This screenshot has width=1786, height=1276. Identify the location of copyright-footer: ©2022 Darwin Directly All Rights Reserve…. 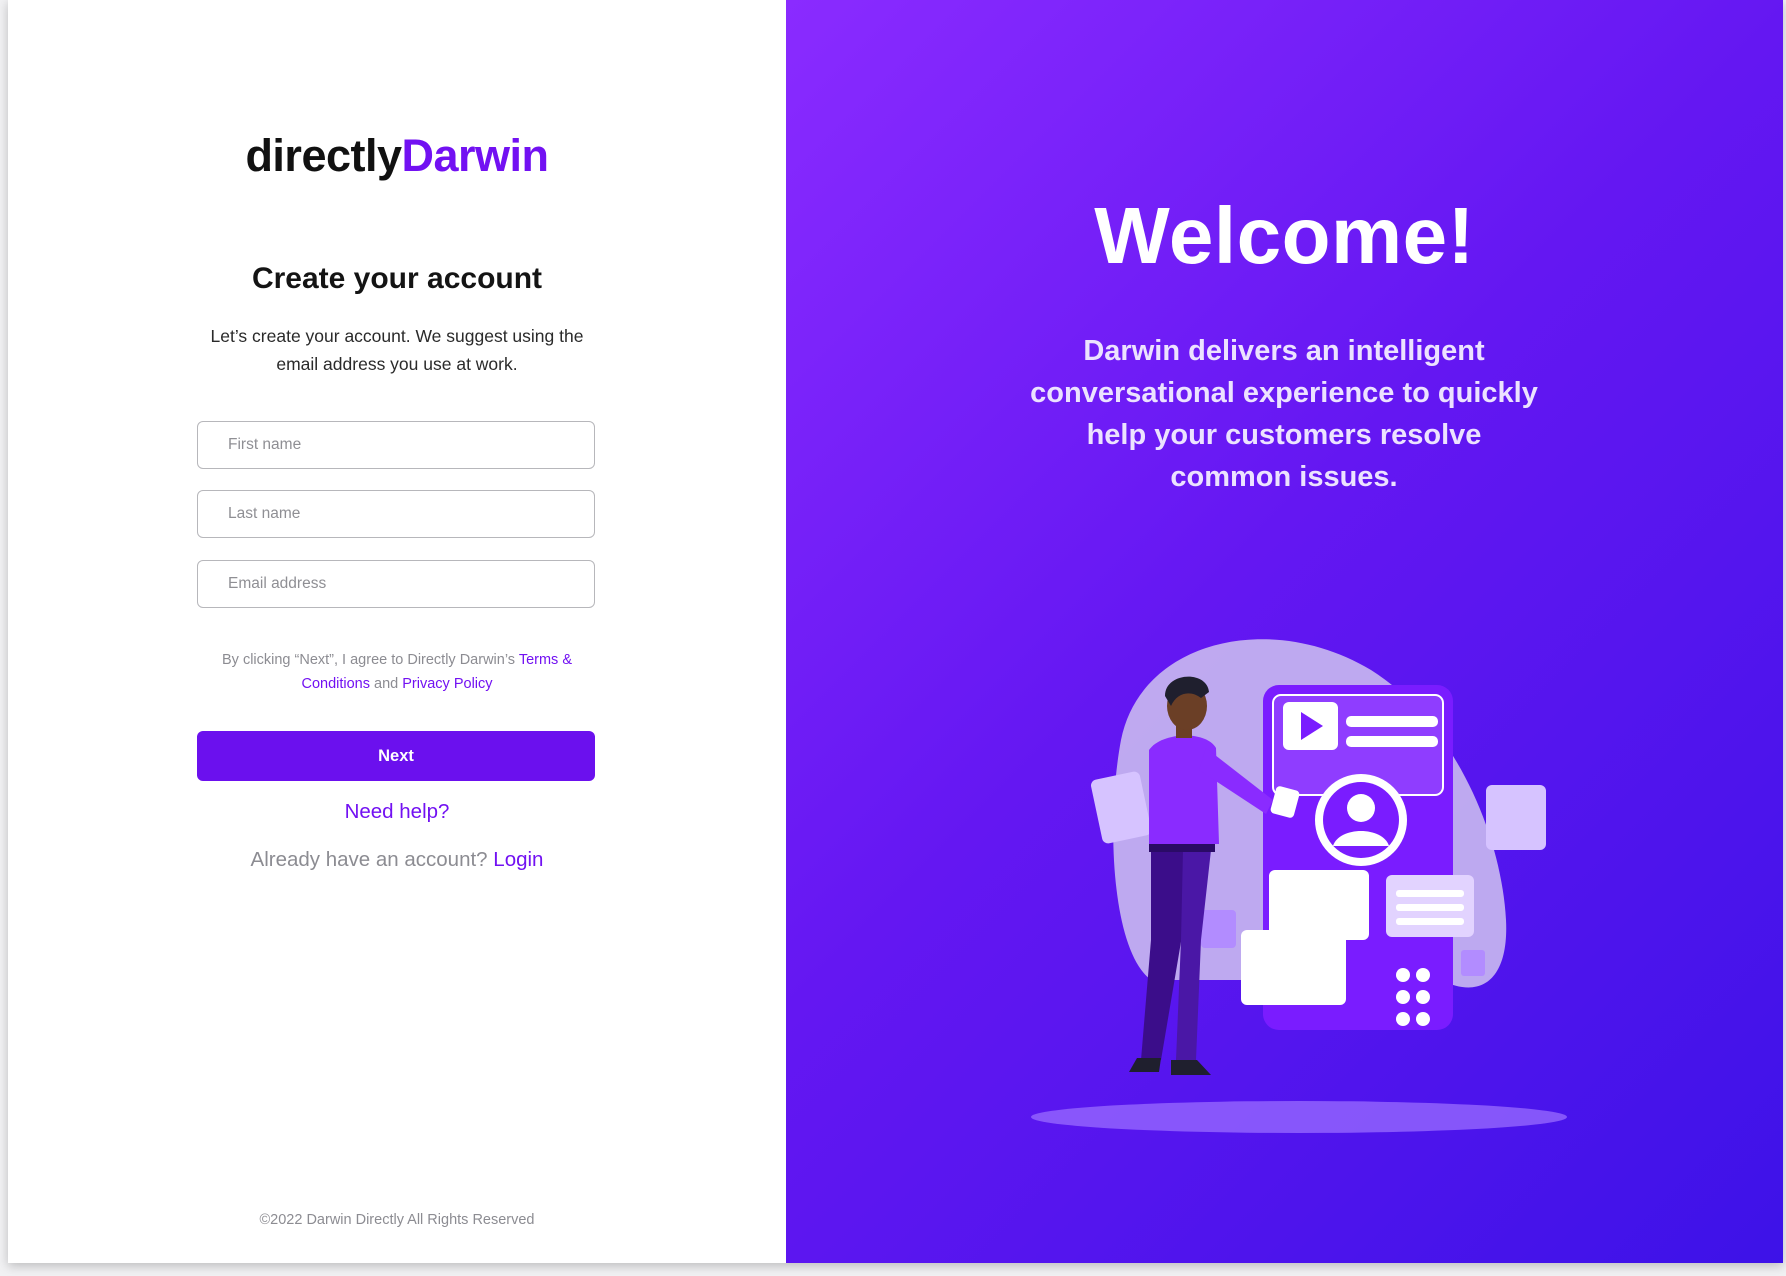
(397, 1220).